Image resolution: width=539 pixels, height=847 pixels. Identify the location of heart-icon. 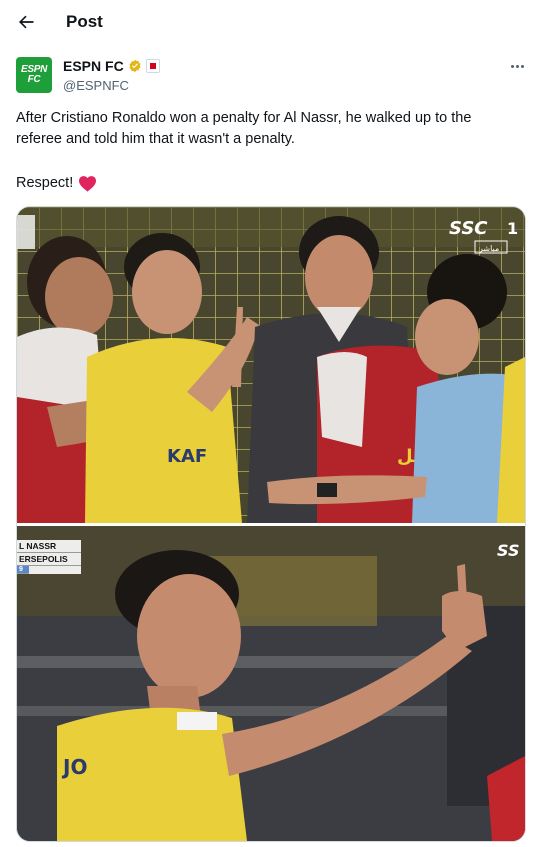
(88, 184).